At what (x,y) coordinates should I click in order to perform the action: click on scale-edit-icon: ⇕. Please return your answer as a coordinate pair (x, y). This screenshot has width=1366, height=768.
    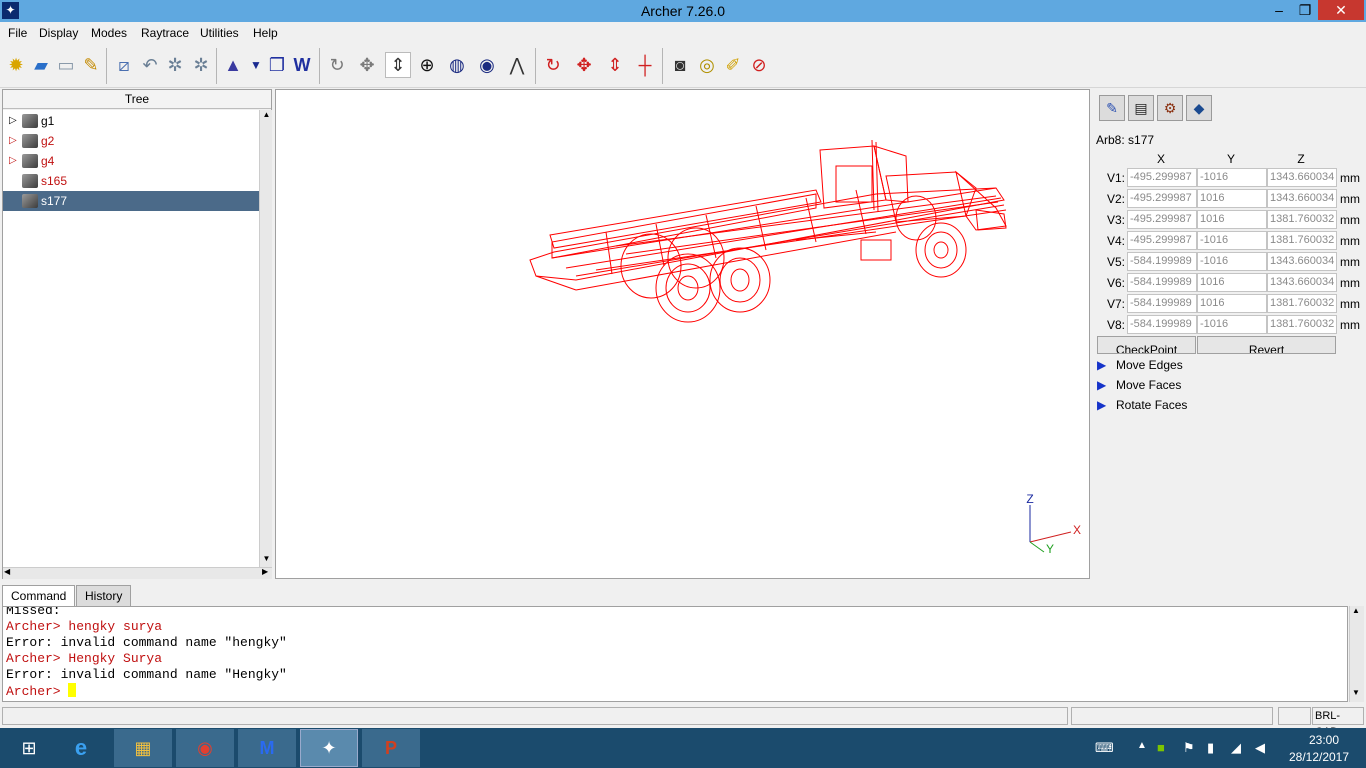
    Looking at the image, I should click on (615, 65).